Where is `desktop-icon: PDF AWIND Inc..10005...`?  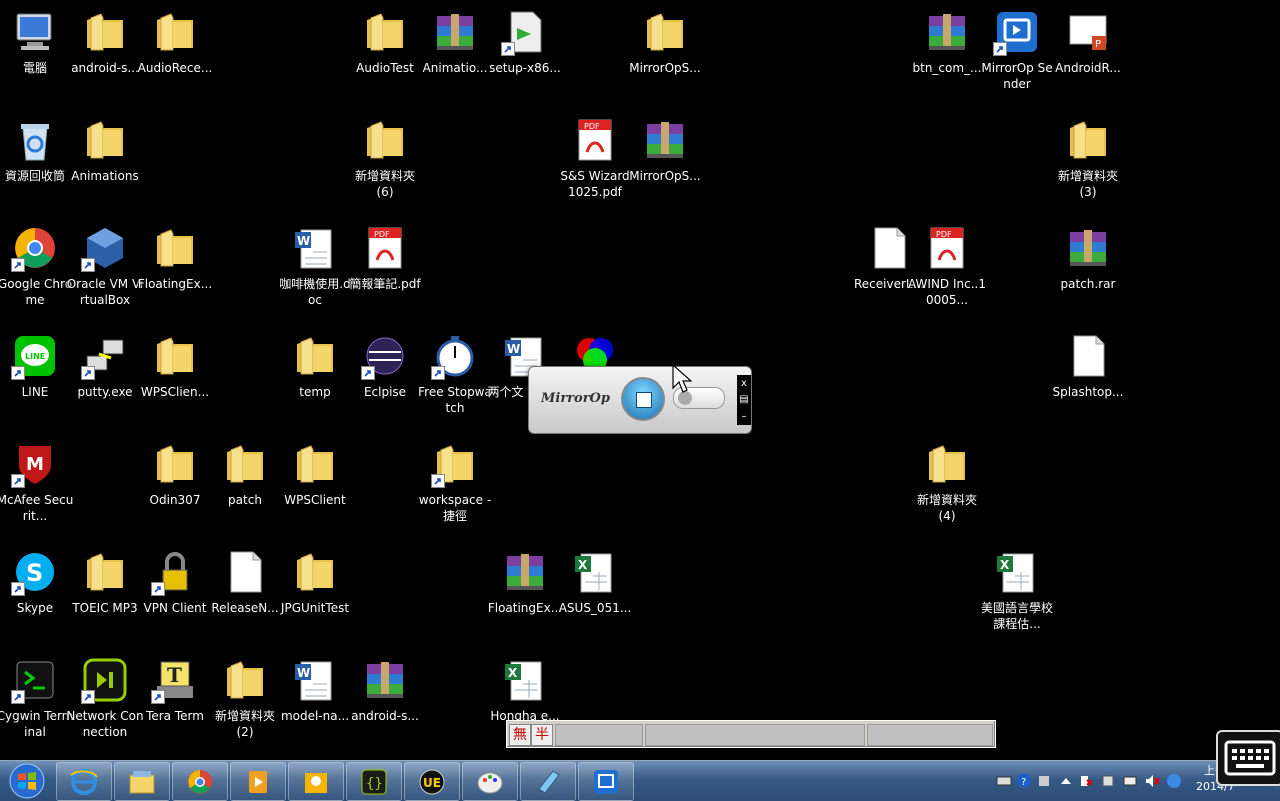 desktop-icon: PDF AWIND Inc..10005... is located at coordinates (947, 263).